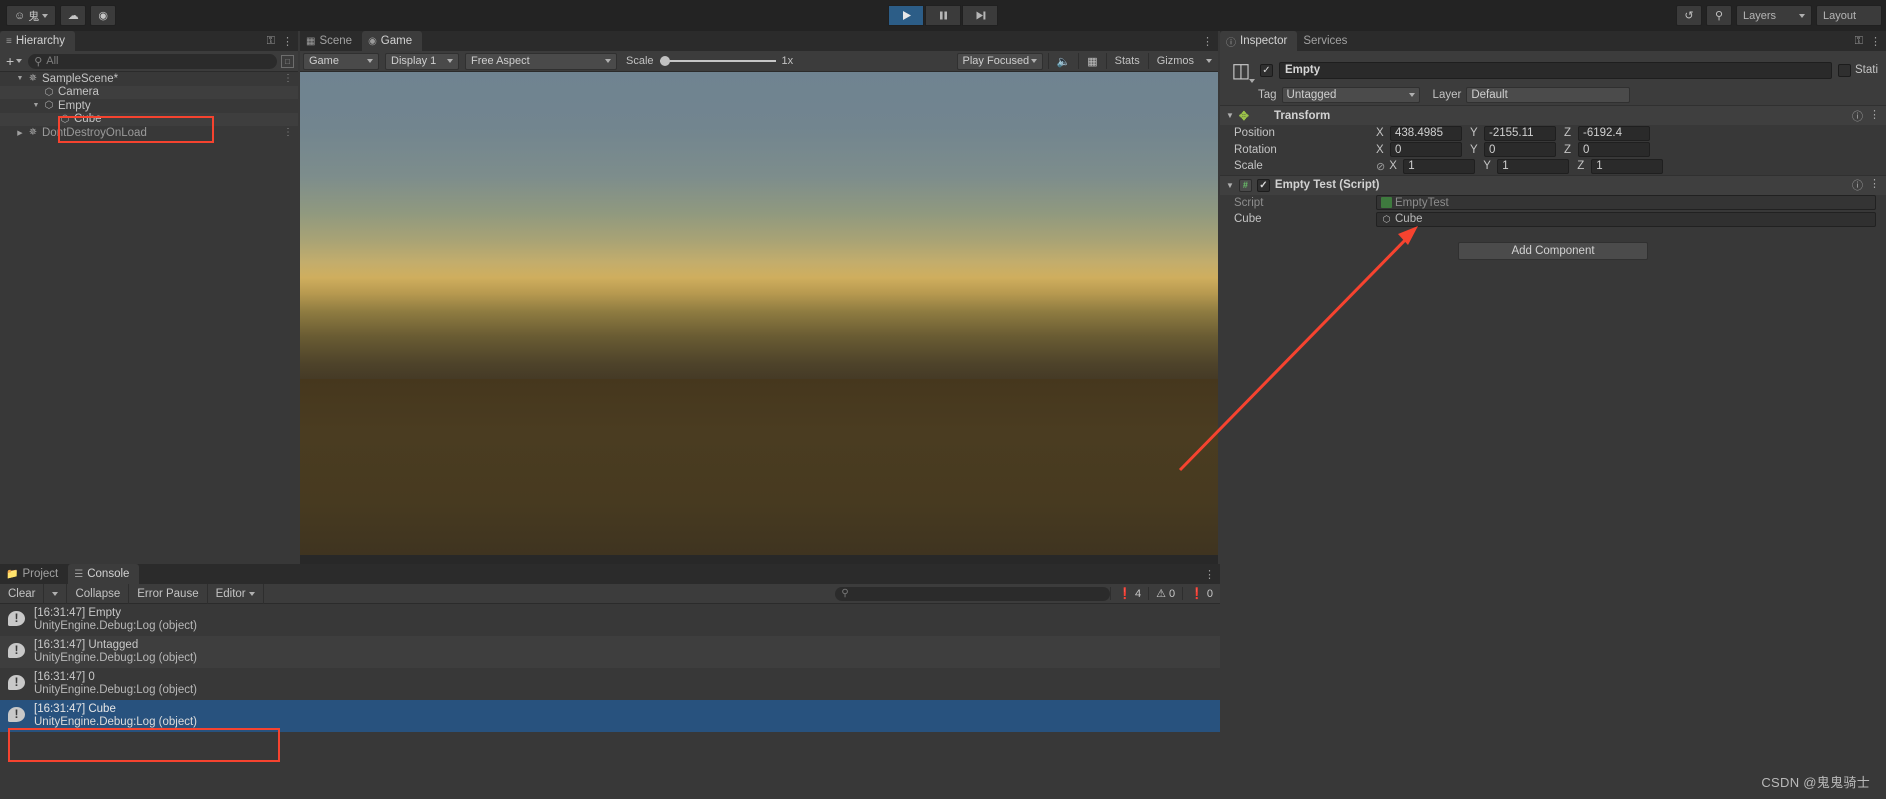 The height and width of the screenshot is (799, 1886). What do you see at coordinates (1201, 593) in the screenshot?
I see `console-counter-error-icon: ❗ 0` at bounding box center [1201, 593].